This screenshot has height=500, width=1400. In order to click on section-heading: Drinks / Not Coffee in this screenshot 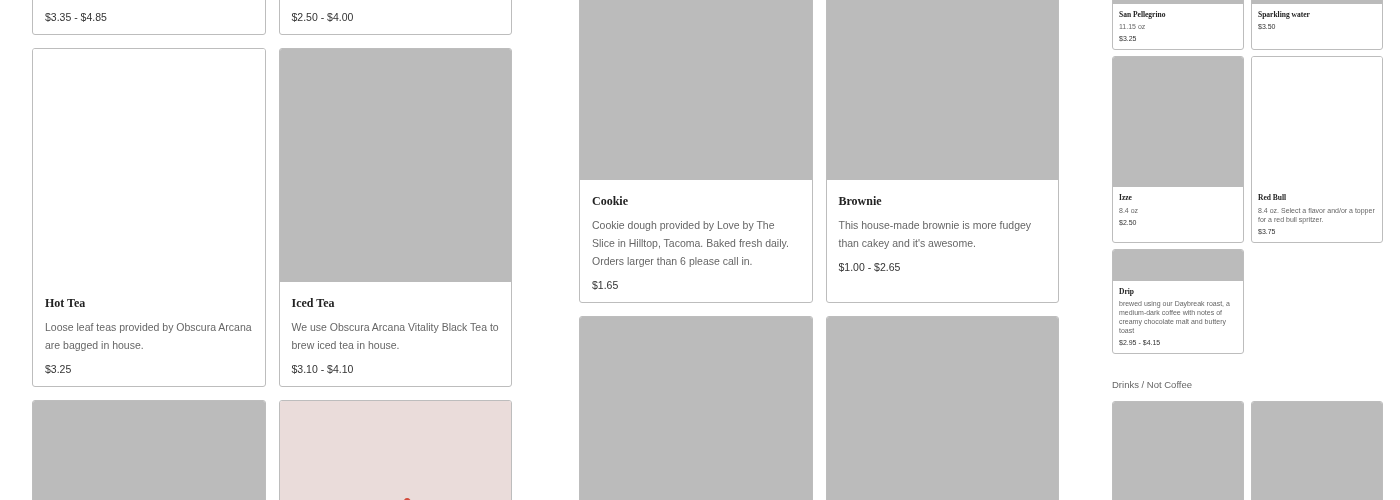, I will do `click(1153, 384)`.